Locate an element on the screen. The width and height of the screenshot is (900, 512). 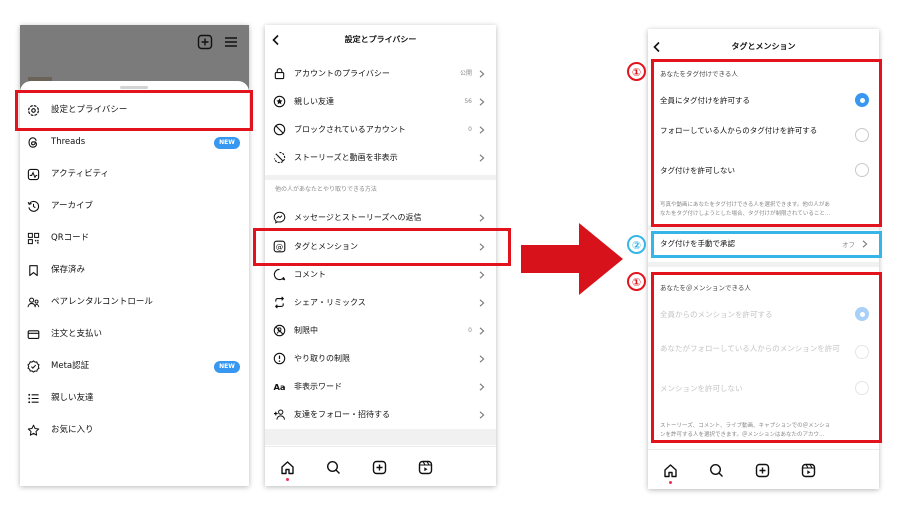
restricted-icon is located at coordinates (279, 330).